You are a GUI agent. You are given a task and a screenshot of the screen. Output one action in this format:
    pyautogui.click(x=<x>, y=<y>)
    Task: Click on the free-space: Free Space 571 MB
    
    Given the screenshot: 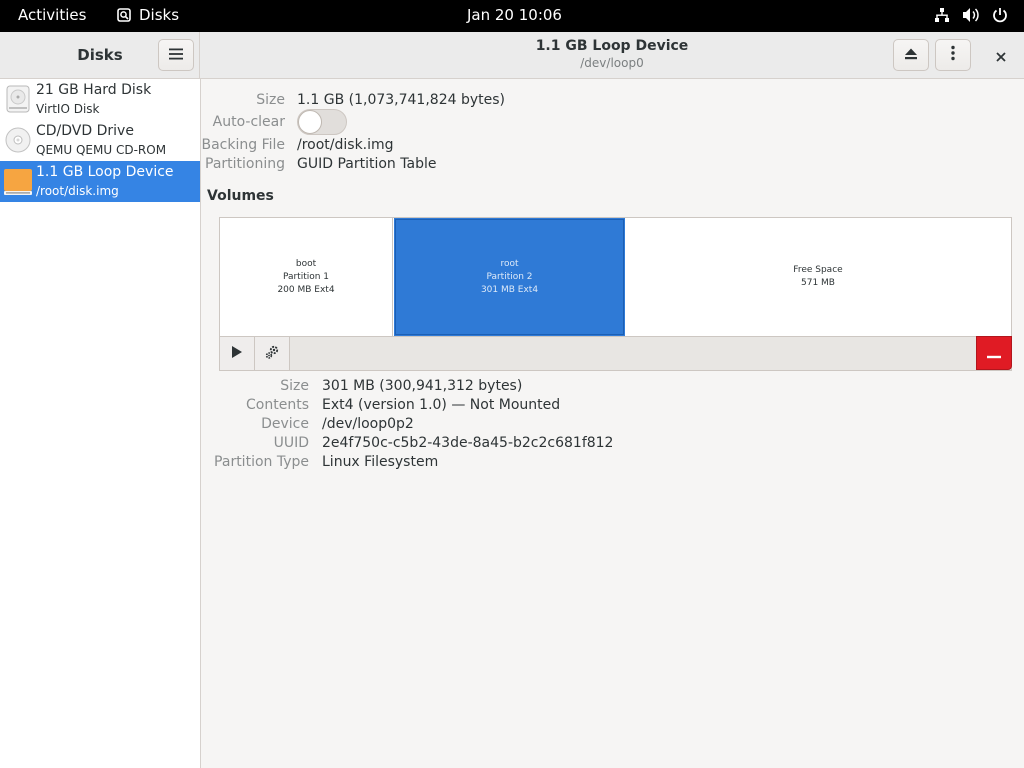 What is the action you would take?
    pyautogui.click(x=818, y=277)
    